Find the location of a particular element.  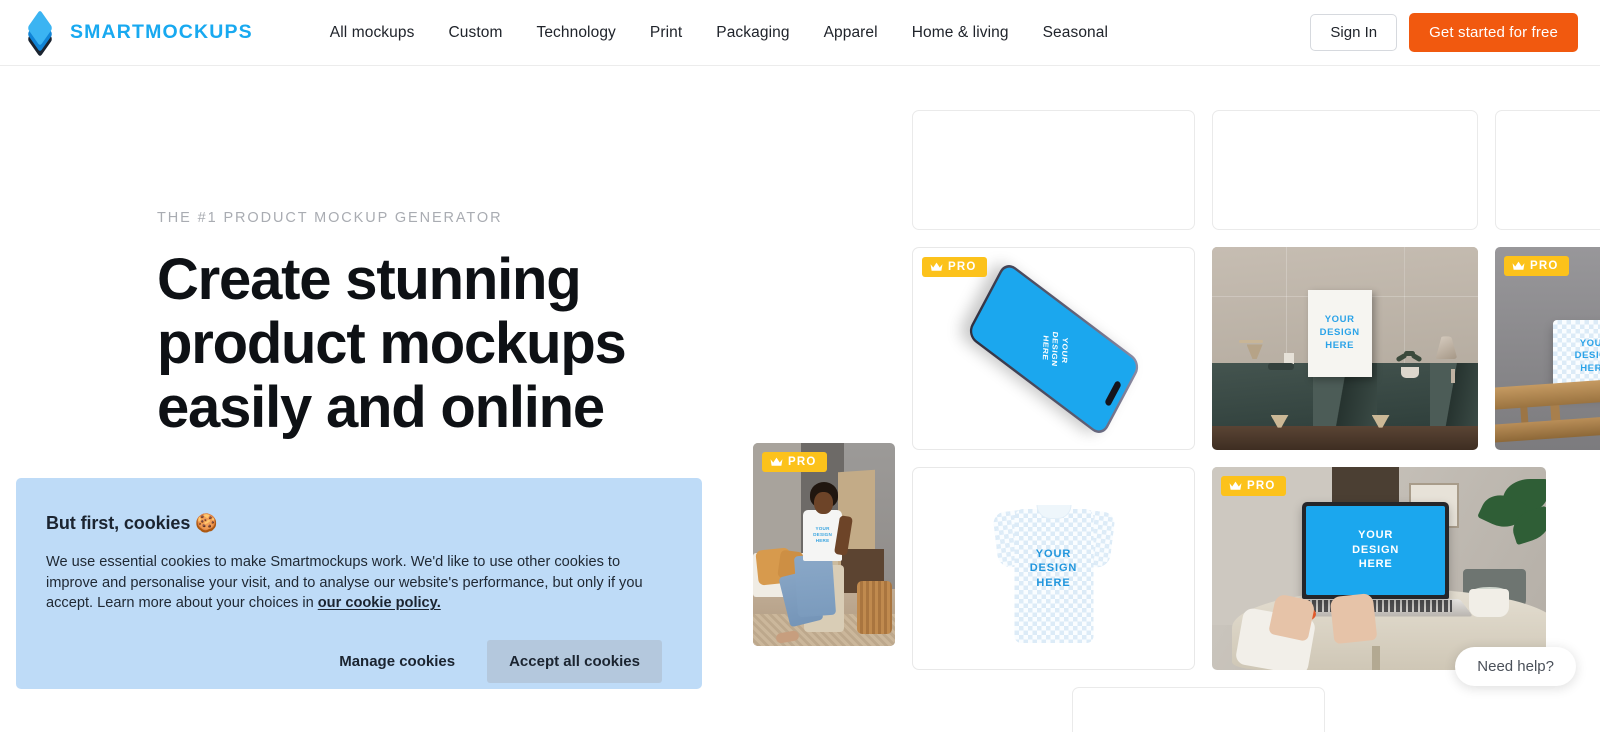

headline-line-3: easily and online is located at coordinates (381, 407).